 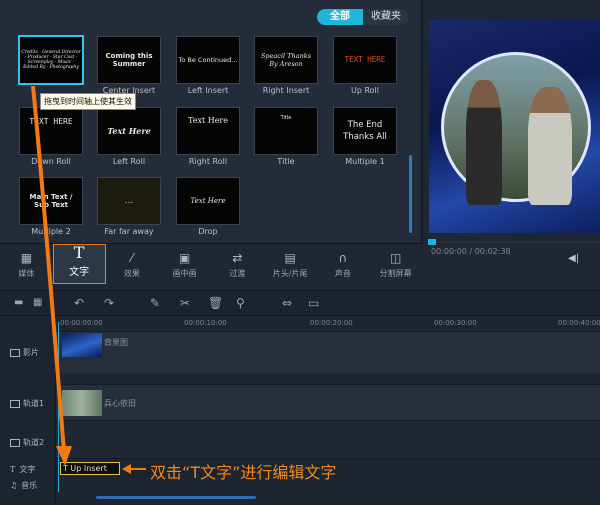 What do you see at coordinates (126, 469) in the screenshot?
I see `hint-arrow-head` at bounding box center [126, 469].